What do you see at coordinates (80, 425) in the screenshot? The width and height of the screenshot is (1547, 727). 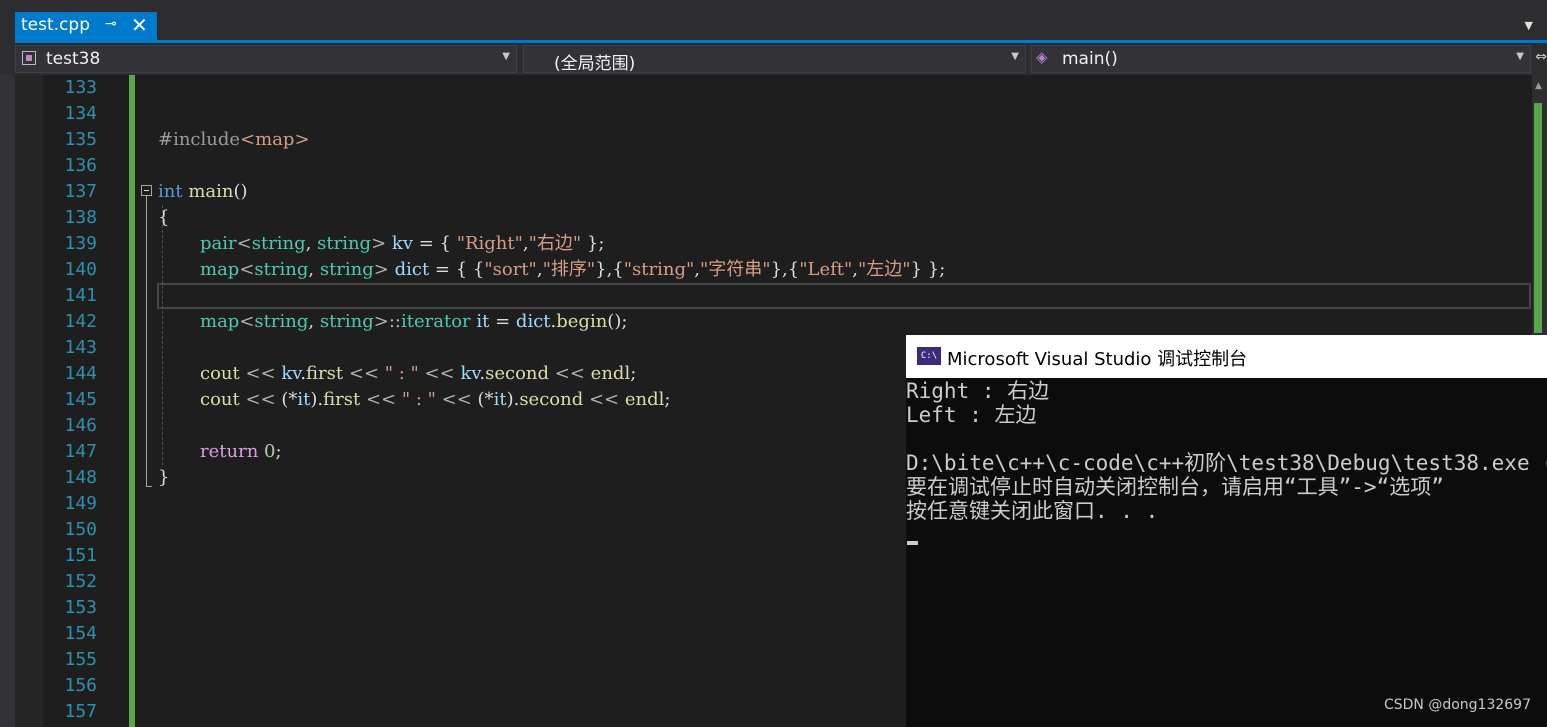 I see `line-number: 146` at bounding box center [80, 425].